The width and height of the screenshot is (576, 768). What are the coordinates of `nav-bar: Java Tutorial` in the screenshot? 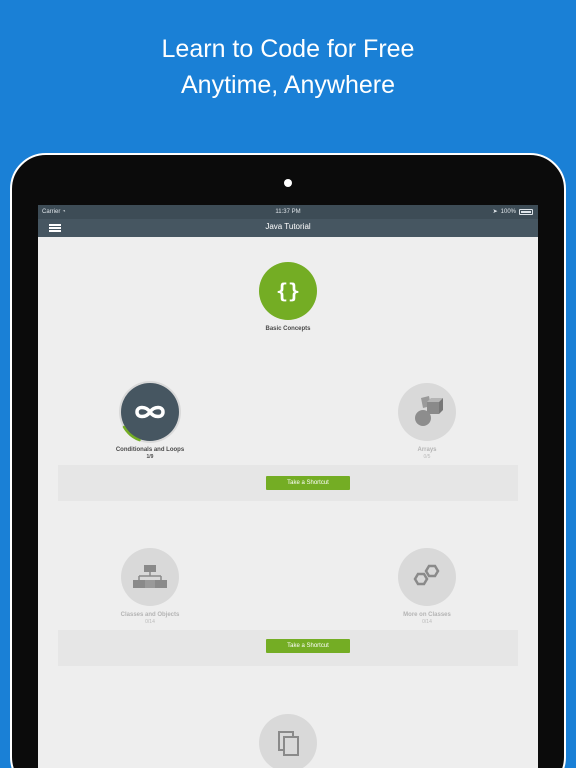 It's located at (288, 228).